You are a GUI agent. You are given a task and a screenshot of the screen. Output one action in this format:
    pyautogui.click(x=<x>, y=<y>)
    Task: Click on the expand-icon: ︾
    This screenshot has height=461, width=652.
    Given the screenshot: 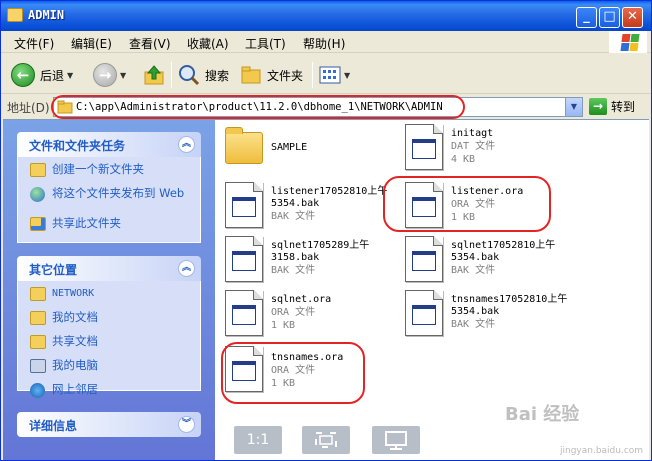 What is the action you would take?
    pyautogui.click(x=186, y=424)
    